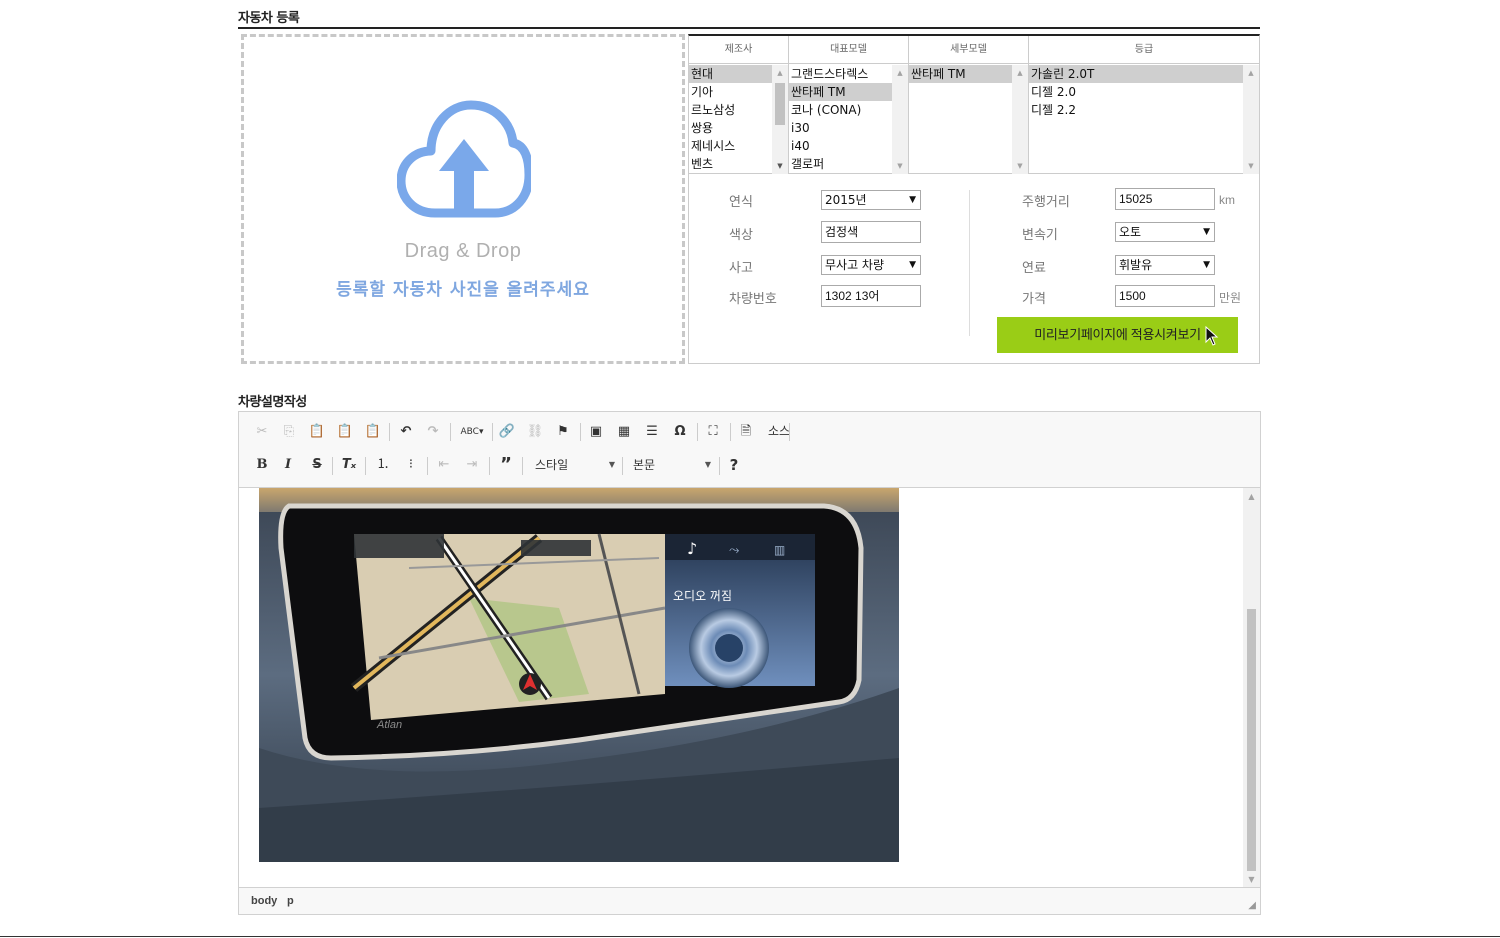 Image resolution: width=1500 pixels, height=938 pixels. What do you see at coordinates (680, 432) in the screenshot?
I see `special-char-icon: Ω` at bounding box center [680, 432].